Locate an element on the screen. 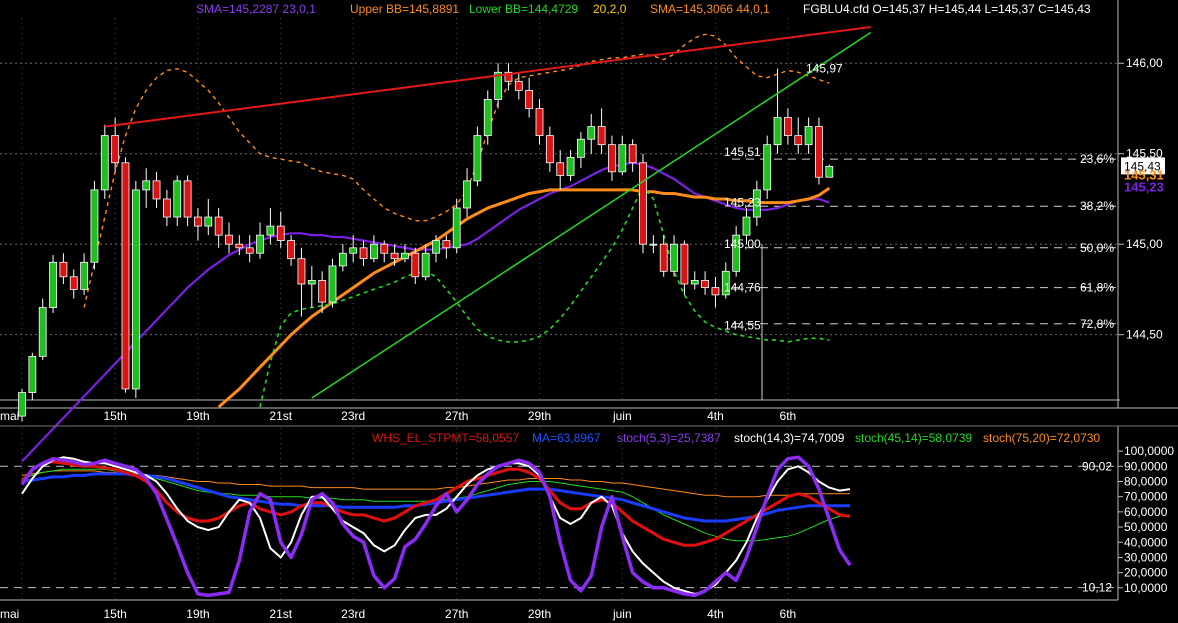 The image size is (1178, 623). fib-level-label: 23,6% is located at coordinates (1097, 159).